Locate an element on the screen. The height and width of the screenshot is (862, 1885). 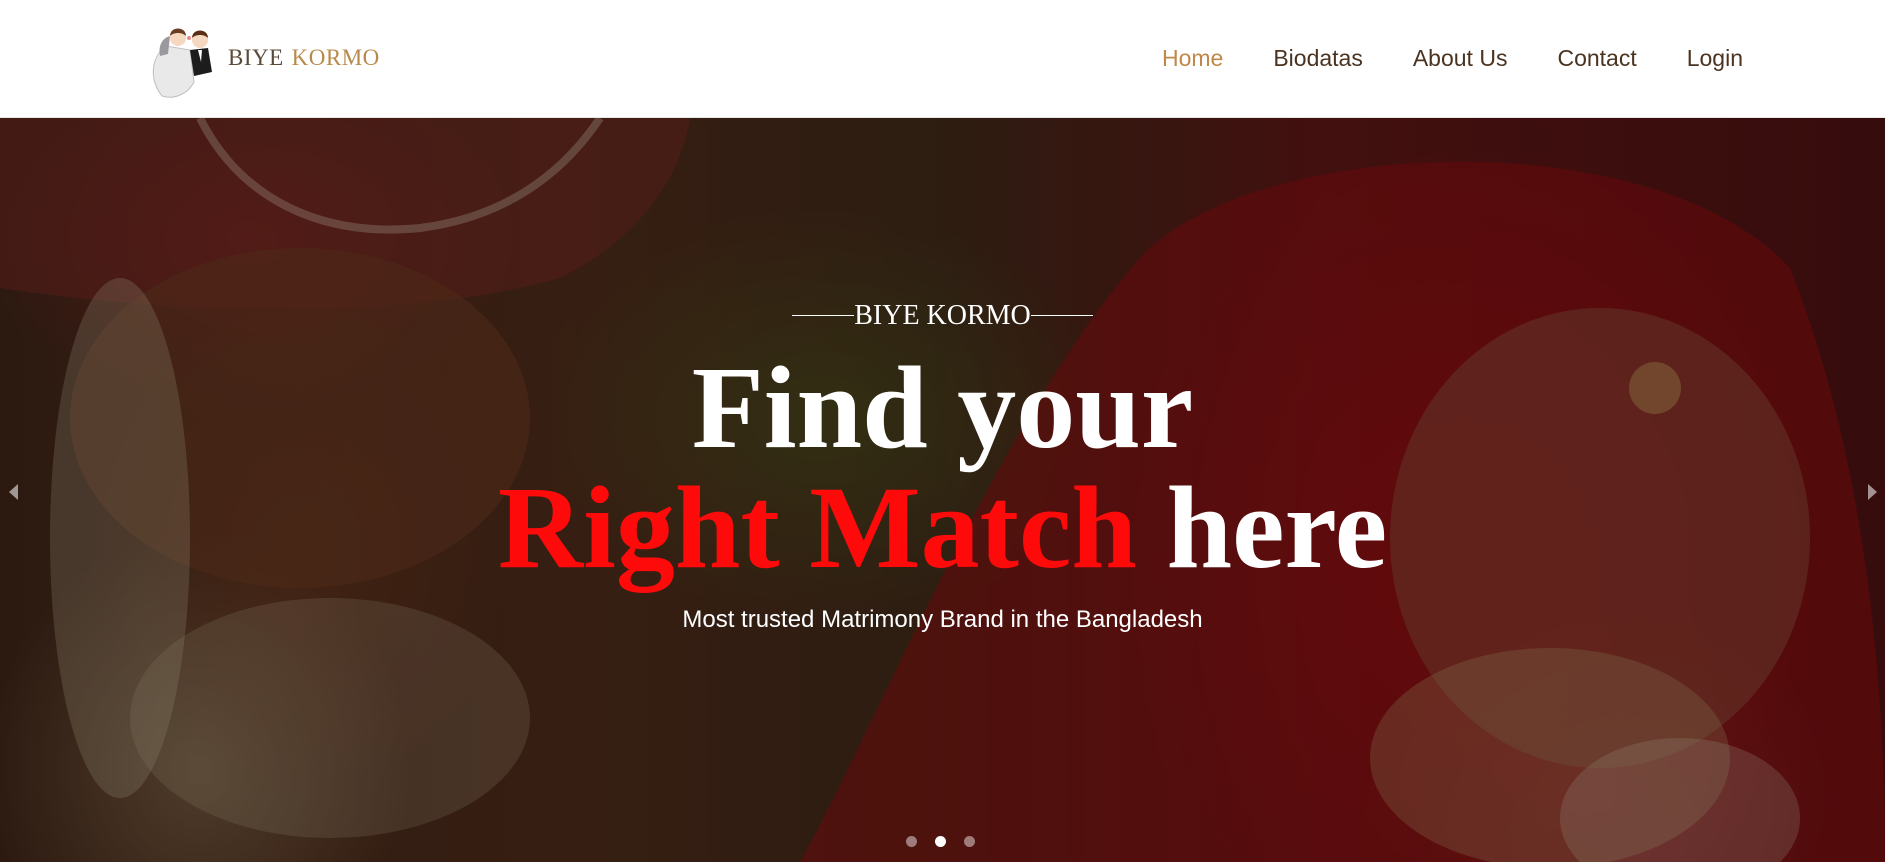
logo-text-primary: BIYE is located at coordinates (256, 57).